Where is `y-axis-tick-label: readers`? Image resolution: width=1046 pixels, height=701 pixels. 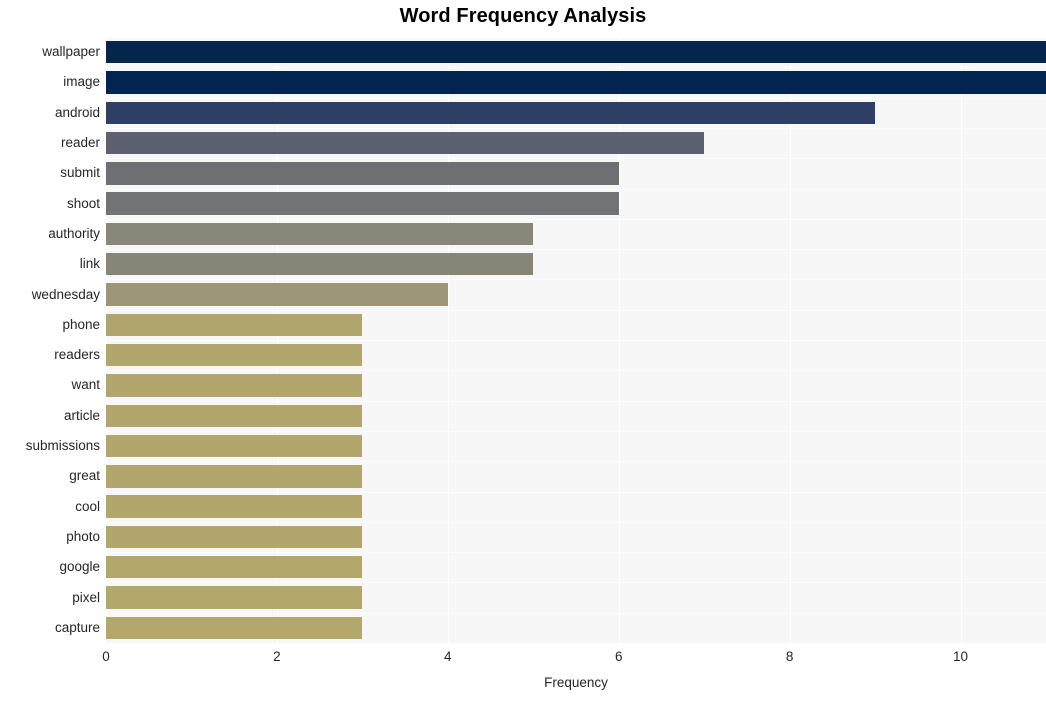 y-axis-tick-label: readers is located at coordinates (77, 355).